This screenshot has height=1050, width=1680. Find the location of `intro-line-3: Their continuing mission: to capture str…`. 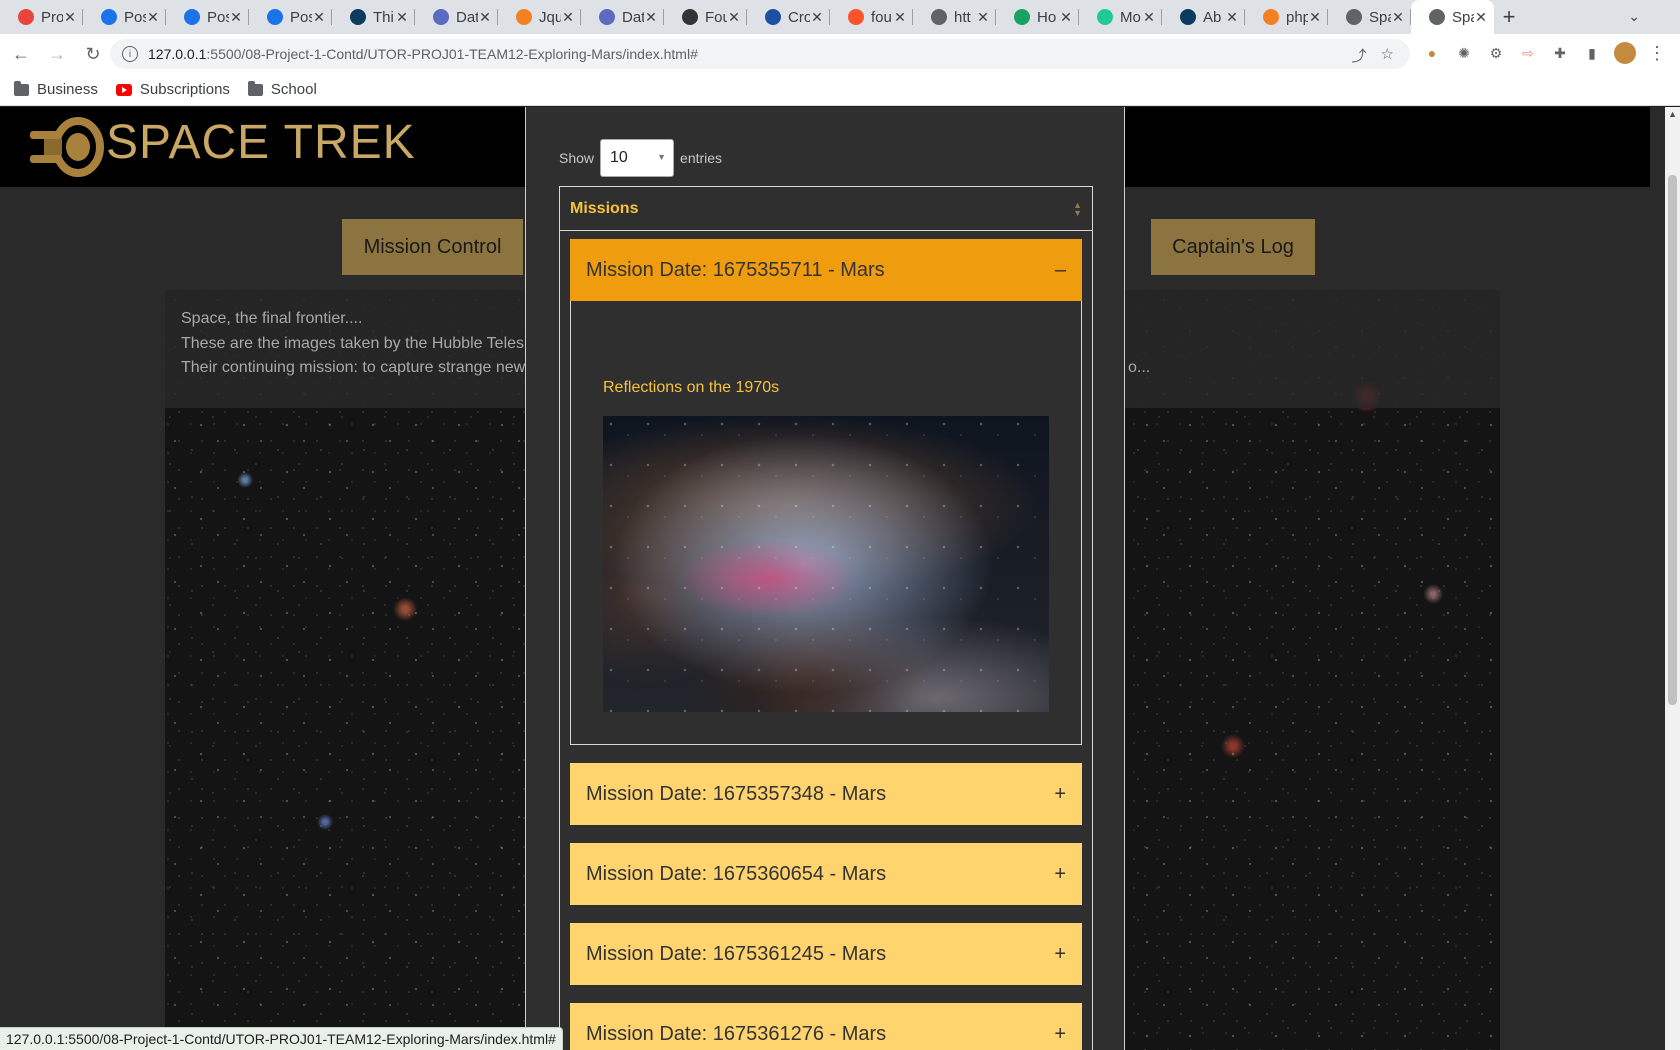

intro-line-3: Their continuing mission: to capture str… is located at coordinates (353, 367).